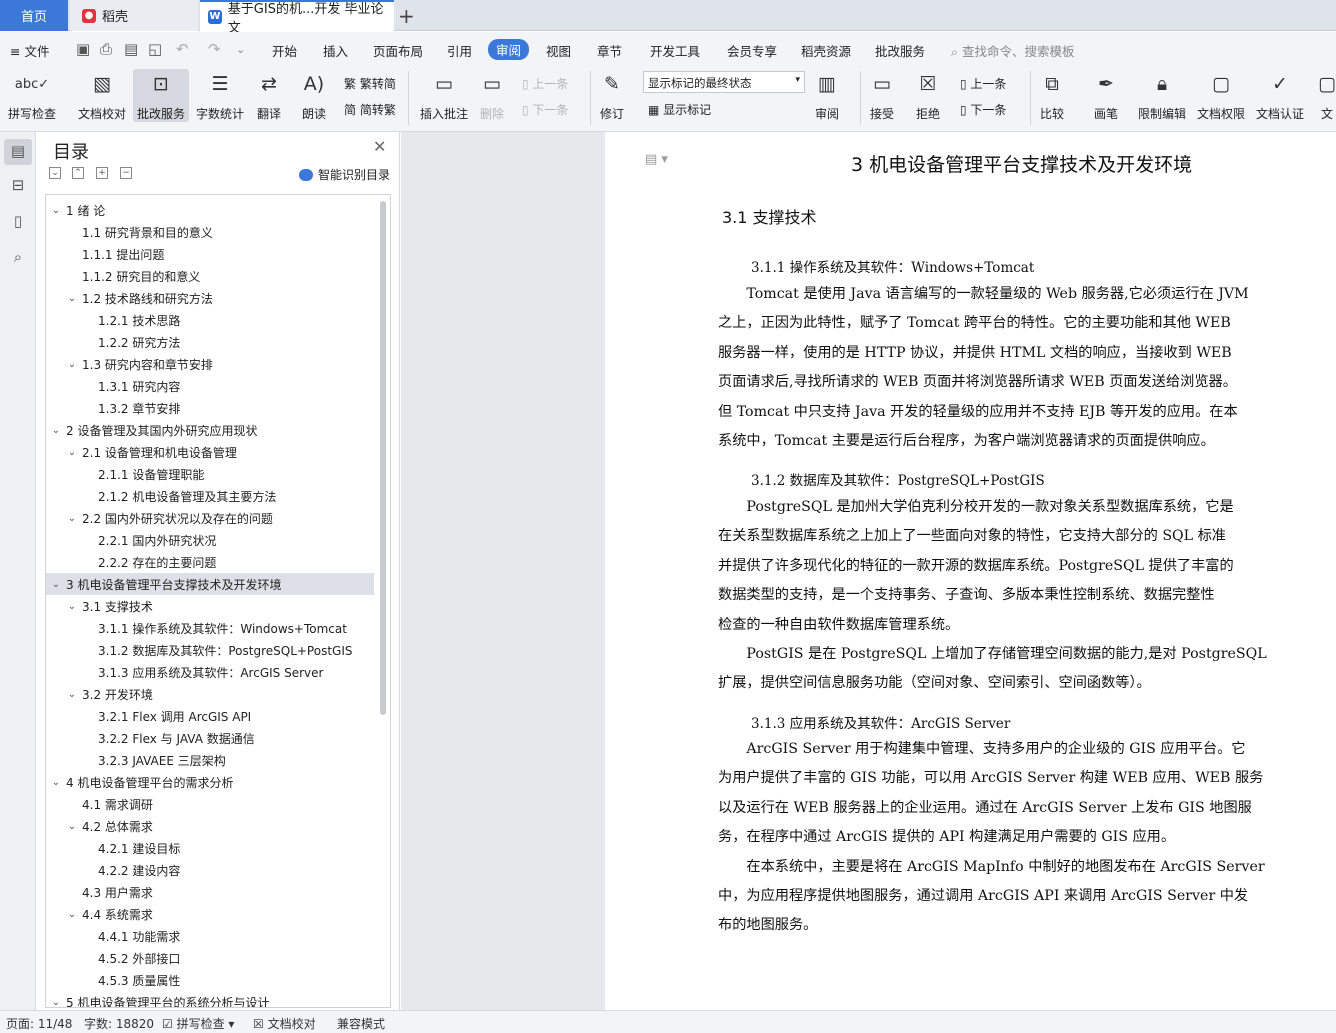  Describe the element at coordinates (983, 83) in the screenshot. I see `prev-change-button: ▯ 上一条` at that location.